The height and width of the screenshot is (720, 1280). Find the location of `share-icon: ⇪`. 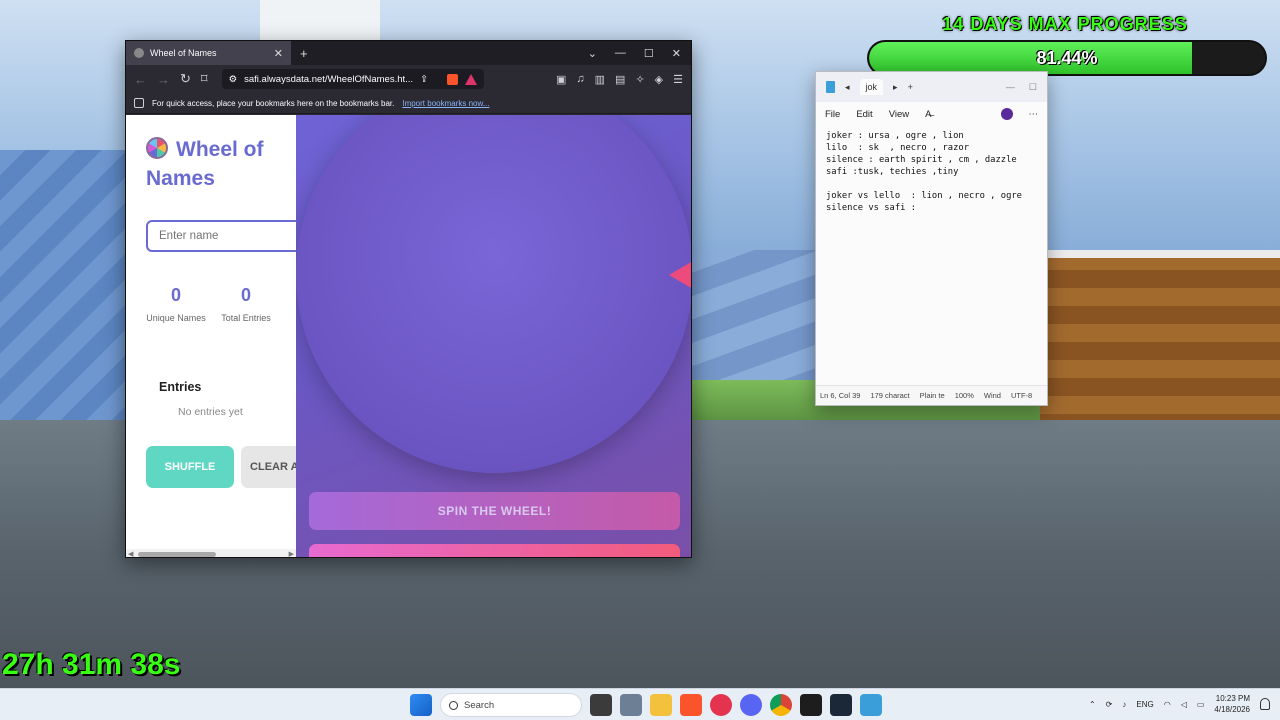

share-icon: ⇪ is located at coordinates (424, 79).